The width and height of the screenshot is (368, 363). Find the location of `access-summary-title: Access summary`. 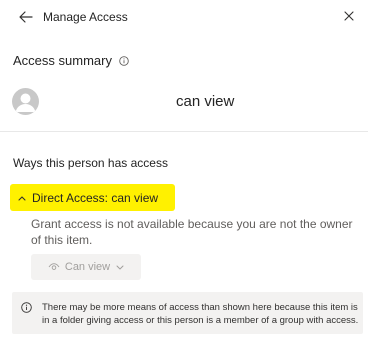

access-summary-title: Access summary is located at coordinates (62, 60).